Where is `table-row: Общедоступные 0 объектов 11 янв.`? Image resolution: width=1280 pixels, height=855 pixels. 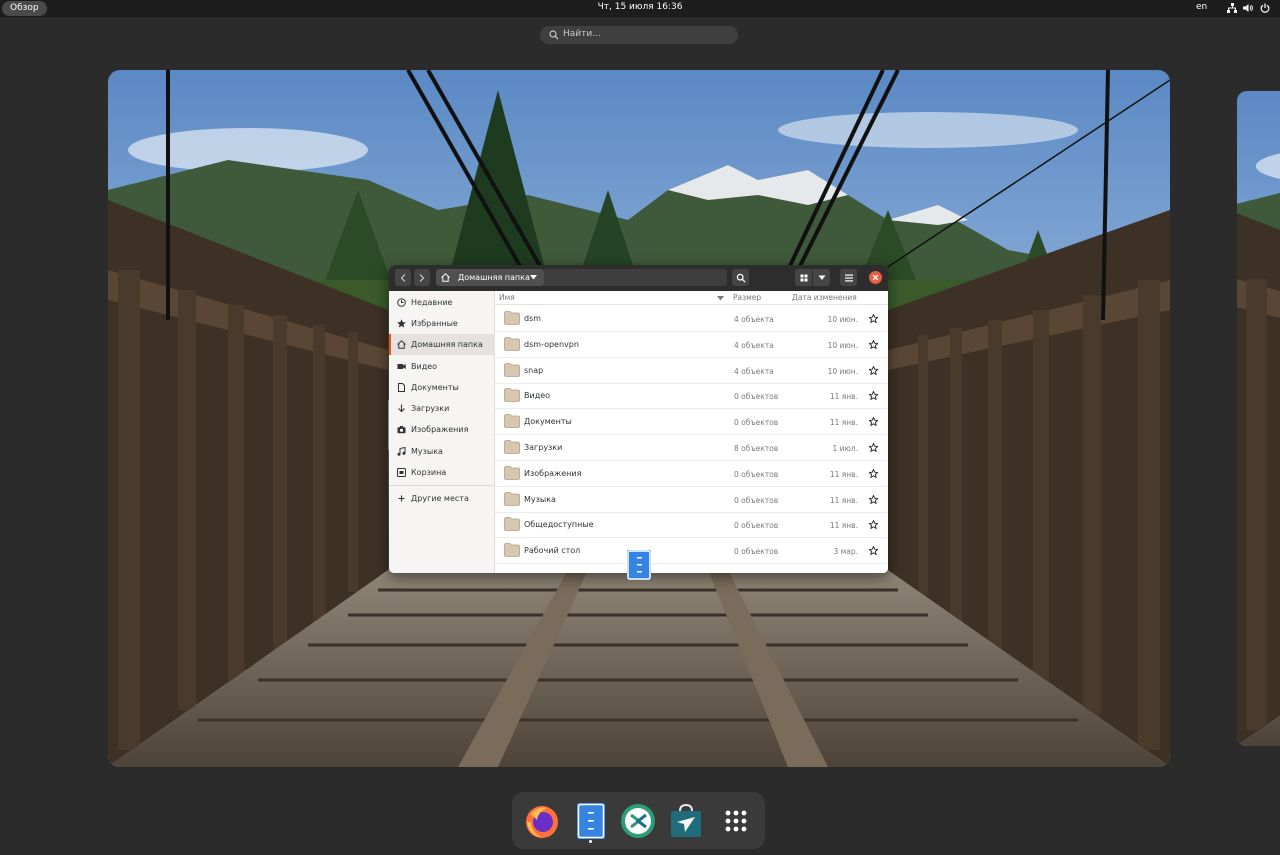 table-row: Общедоступные 0 объектов 11 янв. is located at coordinates (691, 525).